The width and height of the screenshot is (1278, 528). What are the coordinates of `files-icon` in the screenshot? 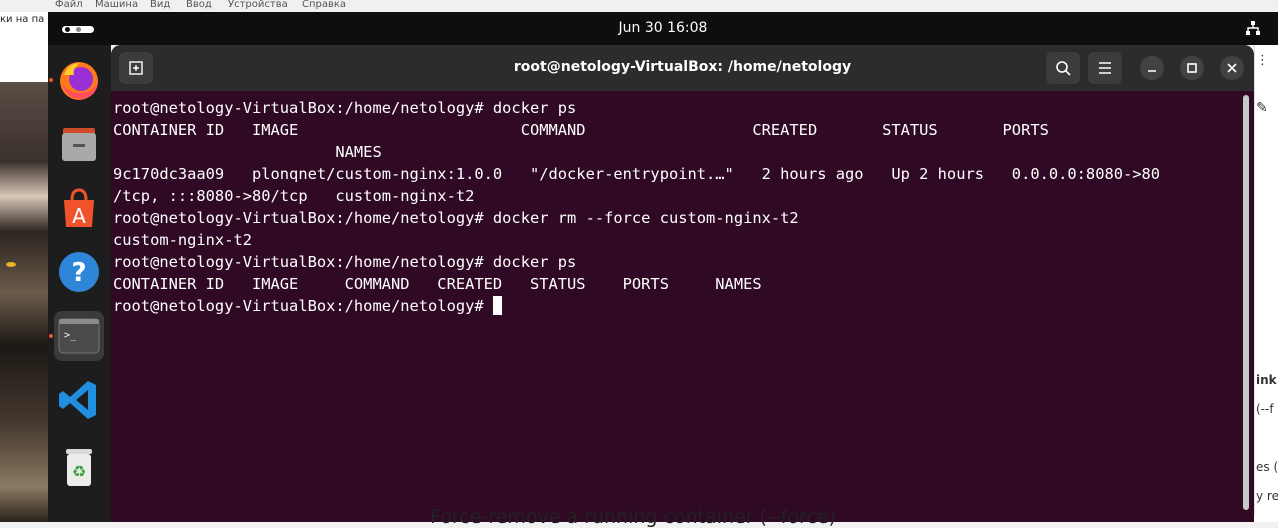 It's located at (79, 144).